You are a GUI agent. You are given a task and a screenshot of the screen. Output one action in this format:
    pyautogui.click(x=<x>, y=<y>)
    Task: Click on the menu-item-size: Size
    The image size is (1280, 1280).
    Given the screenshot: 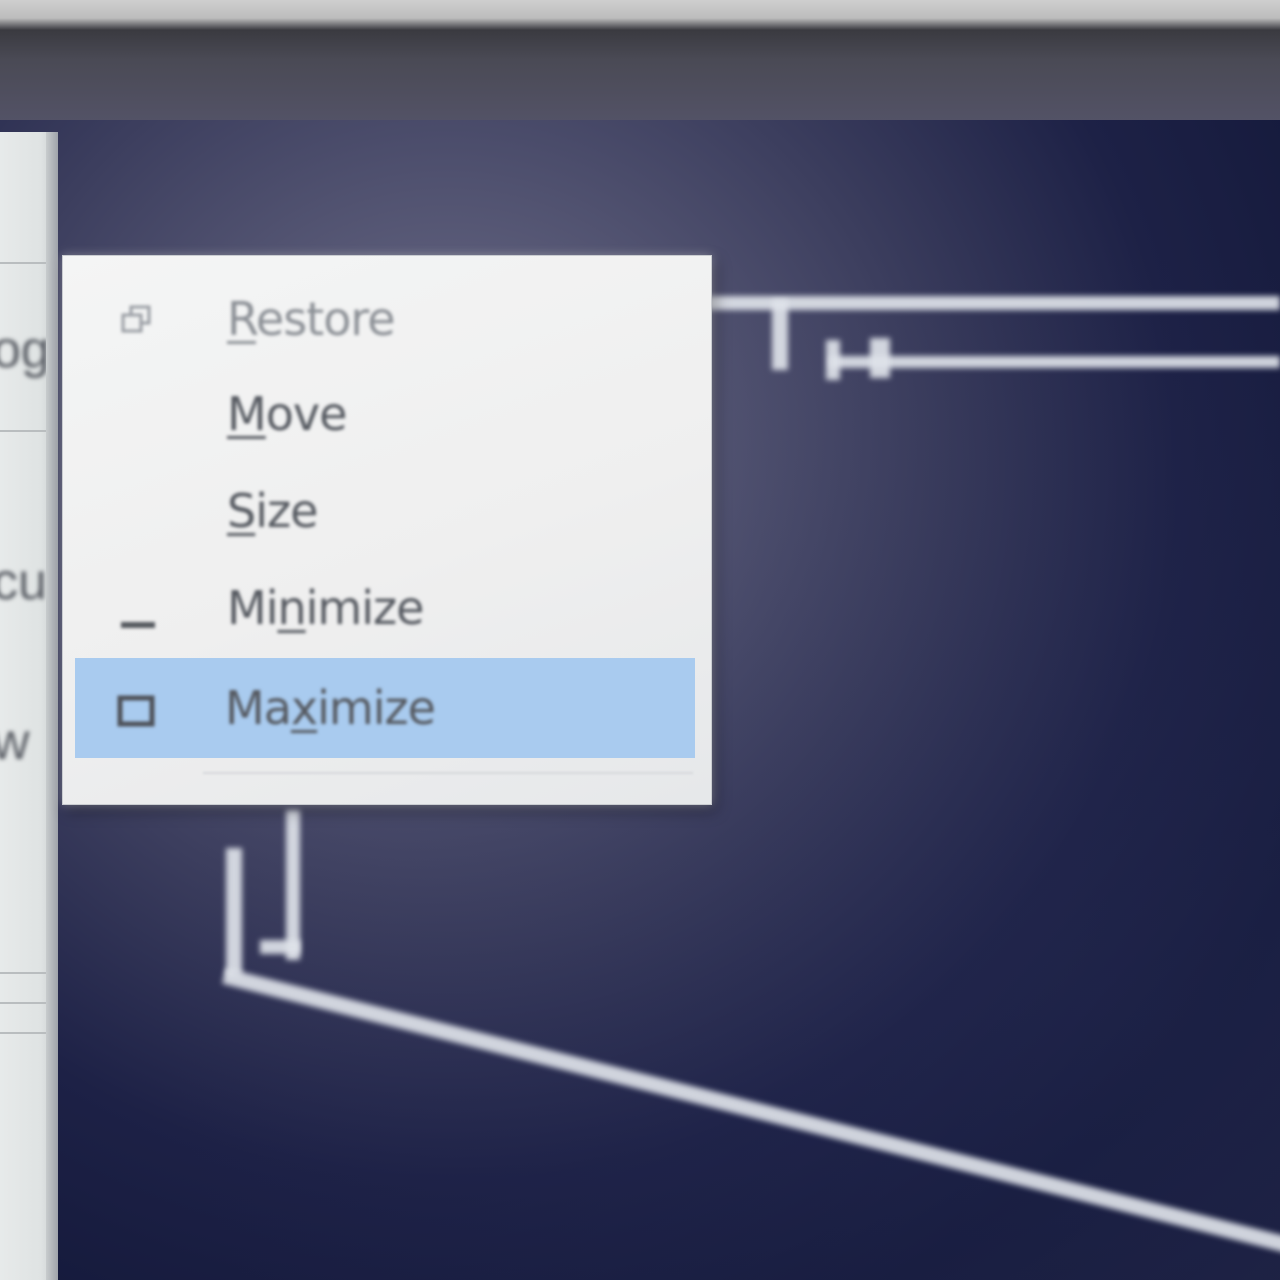 What is the action you would take?
    pyautogui.click(x=385, y=511)
    